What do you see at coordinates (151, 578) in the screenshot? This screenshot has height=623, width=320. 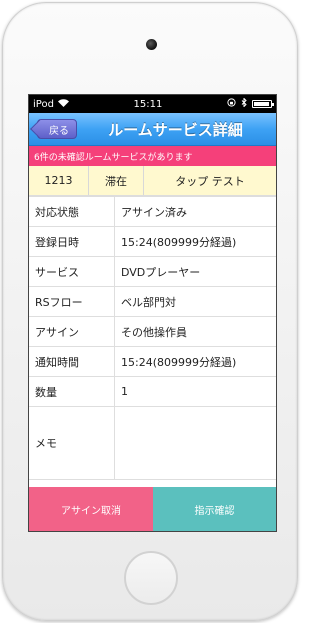 I see `home-button` at bounding box center [151, 578].